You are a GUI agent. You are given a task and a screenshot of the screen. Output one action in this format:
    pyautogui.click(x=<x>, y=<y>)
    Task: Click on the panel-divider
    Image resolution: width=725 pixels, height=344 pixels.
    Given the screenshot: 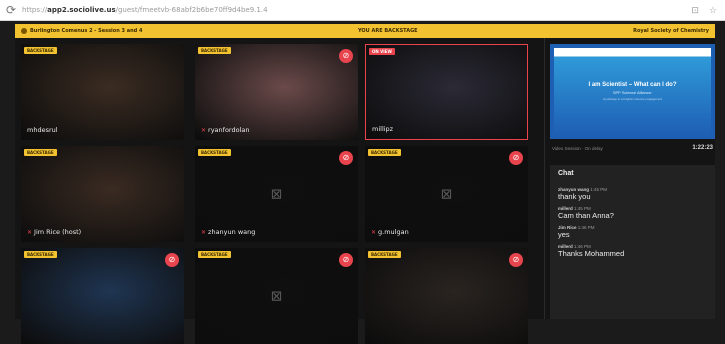 What is the action you would take?
    pyautogui.click(x=544, y=178)
    